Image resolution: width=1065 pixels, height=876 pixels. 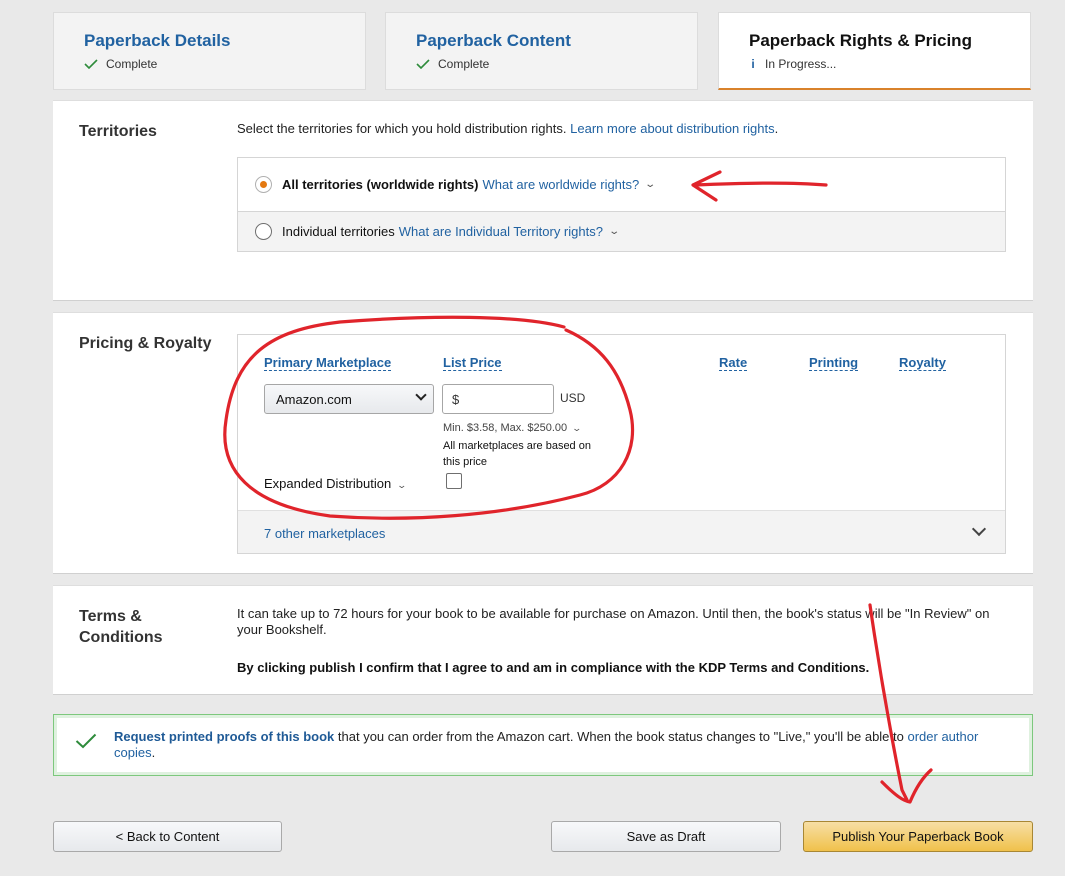 What do you see at coordinates (493, 40) in the screenshot?
I see `tab-title: Paperback Content` at bounding box center [493, 40].